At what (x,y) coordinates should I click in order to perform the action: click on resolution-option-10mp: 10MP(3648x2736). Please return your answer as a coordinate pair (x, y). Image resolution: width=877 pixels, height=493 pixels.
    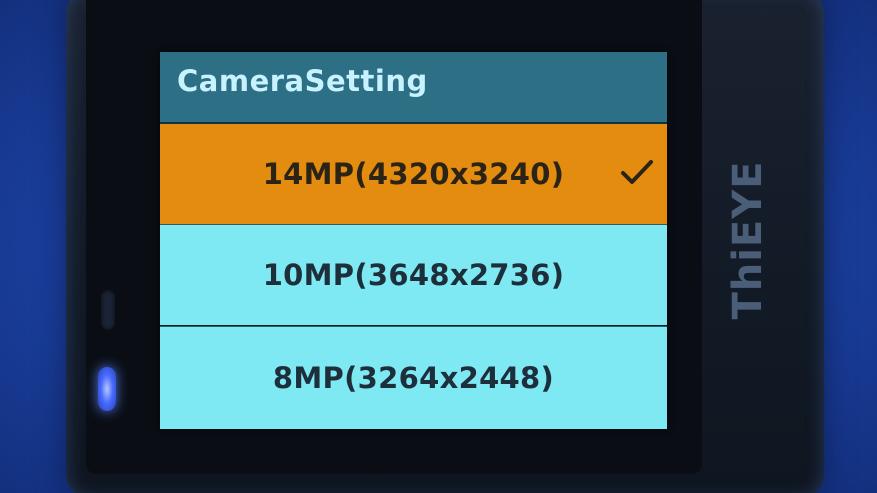
    Looking at the image, I should click on (413, 275).